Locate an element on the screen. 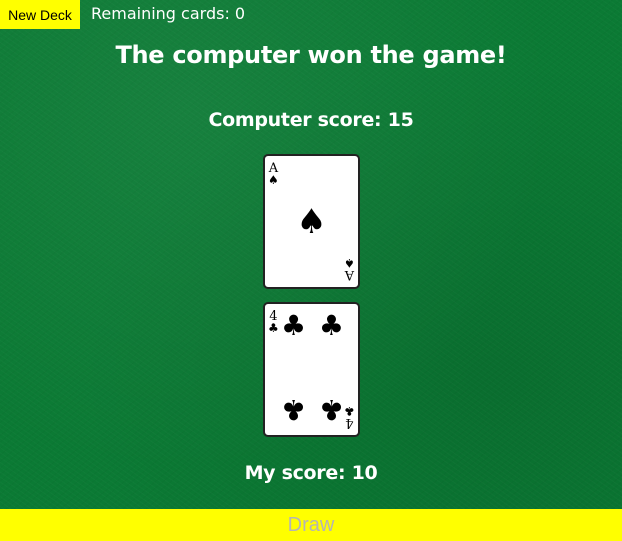 Image resolution: width=622 pixels, height=541 pixels. game-result-message: The computer won the game! is located at coordinates (311, 55).